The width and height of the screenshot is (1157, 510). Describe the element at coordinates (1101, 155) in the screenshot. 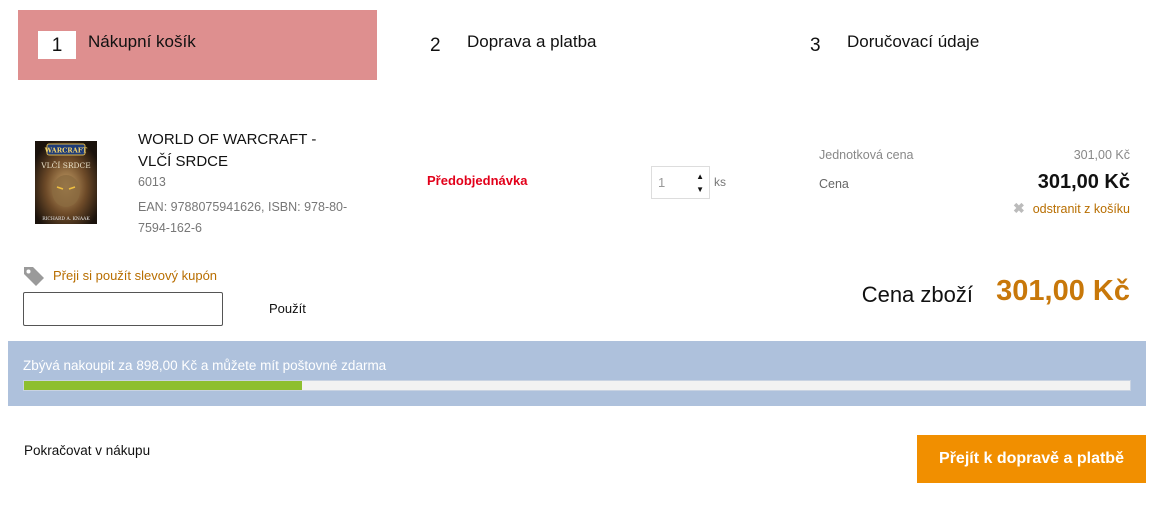

I see `unit-price-value: 301,00 Kč` at that location.